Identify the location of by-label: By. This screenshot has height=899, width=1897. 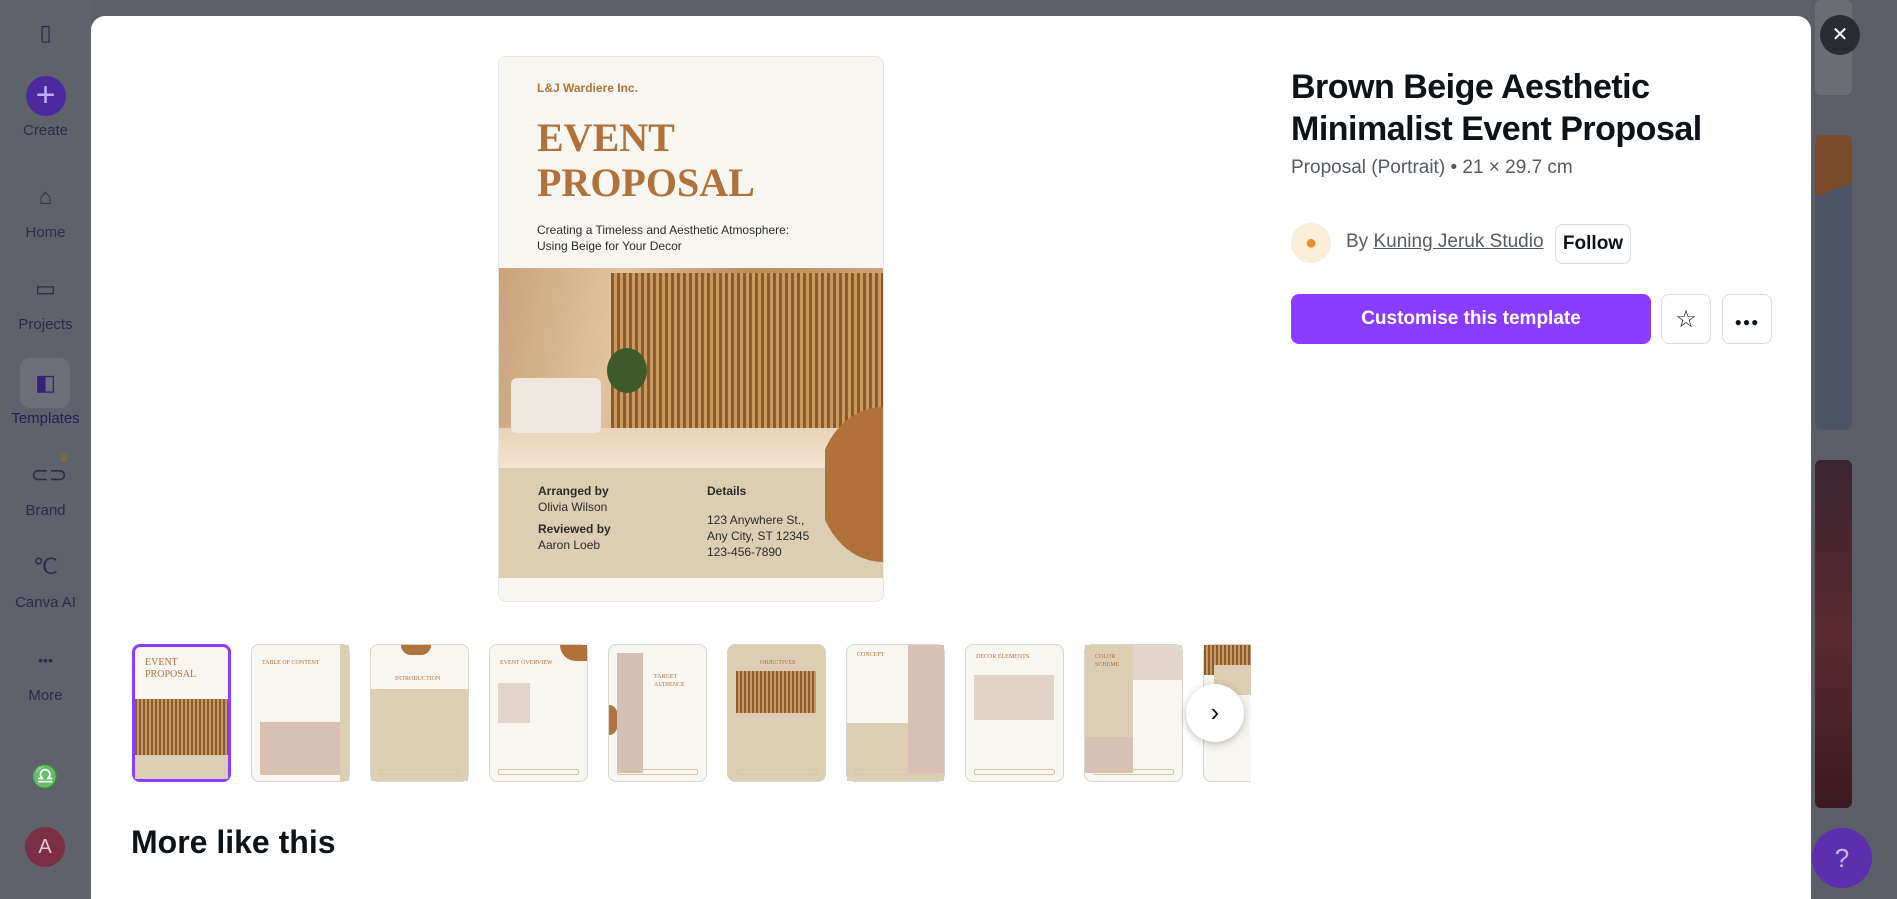
(1357, 241).